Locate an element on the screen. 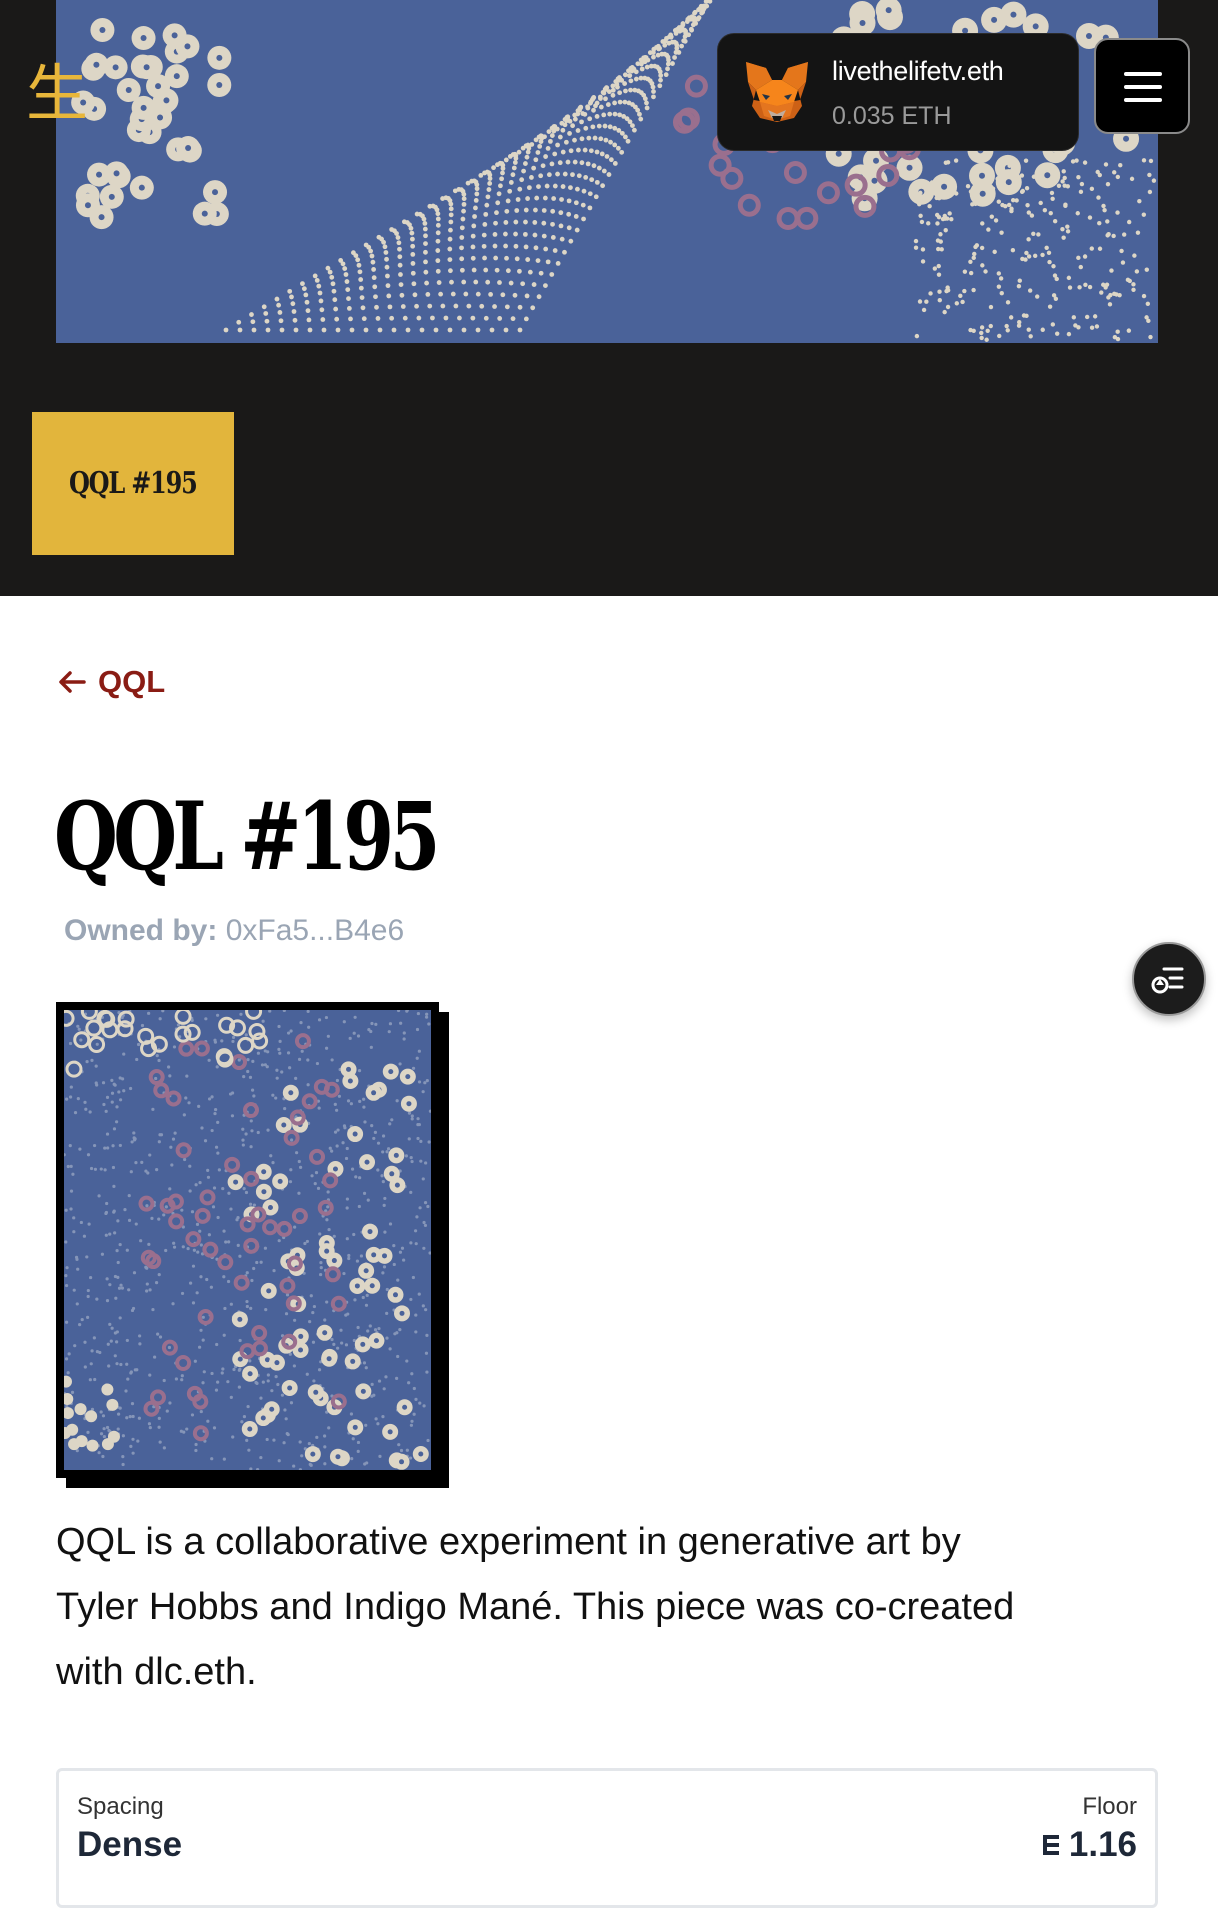 This screenshot has height=1908, width=1218. token-title: QQL #195 is located at coordinates (247, 837).